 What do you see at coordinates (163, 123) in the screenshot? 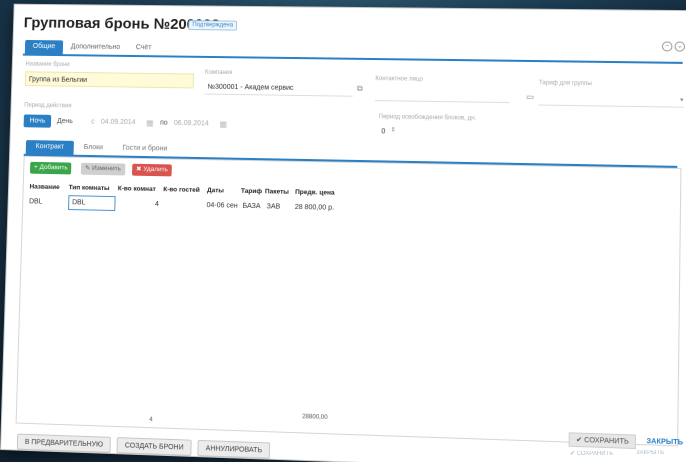
I see `to-label: по` at bounding box center [163, 123].